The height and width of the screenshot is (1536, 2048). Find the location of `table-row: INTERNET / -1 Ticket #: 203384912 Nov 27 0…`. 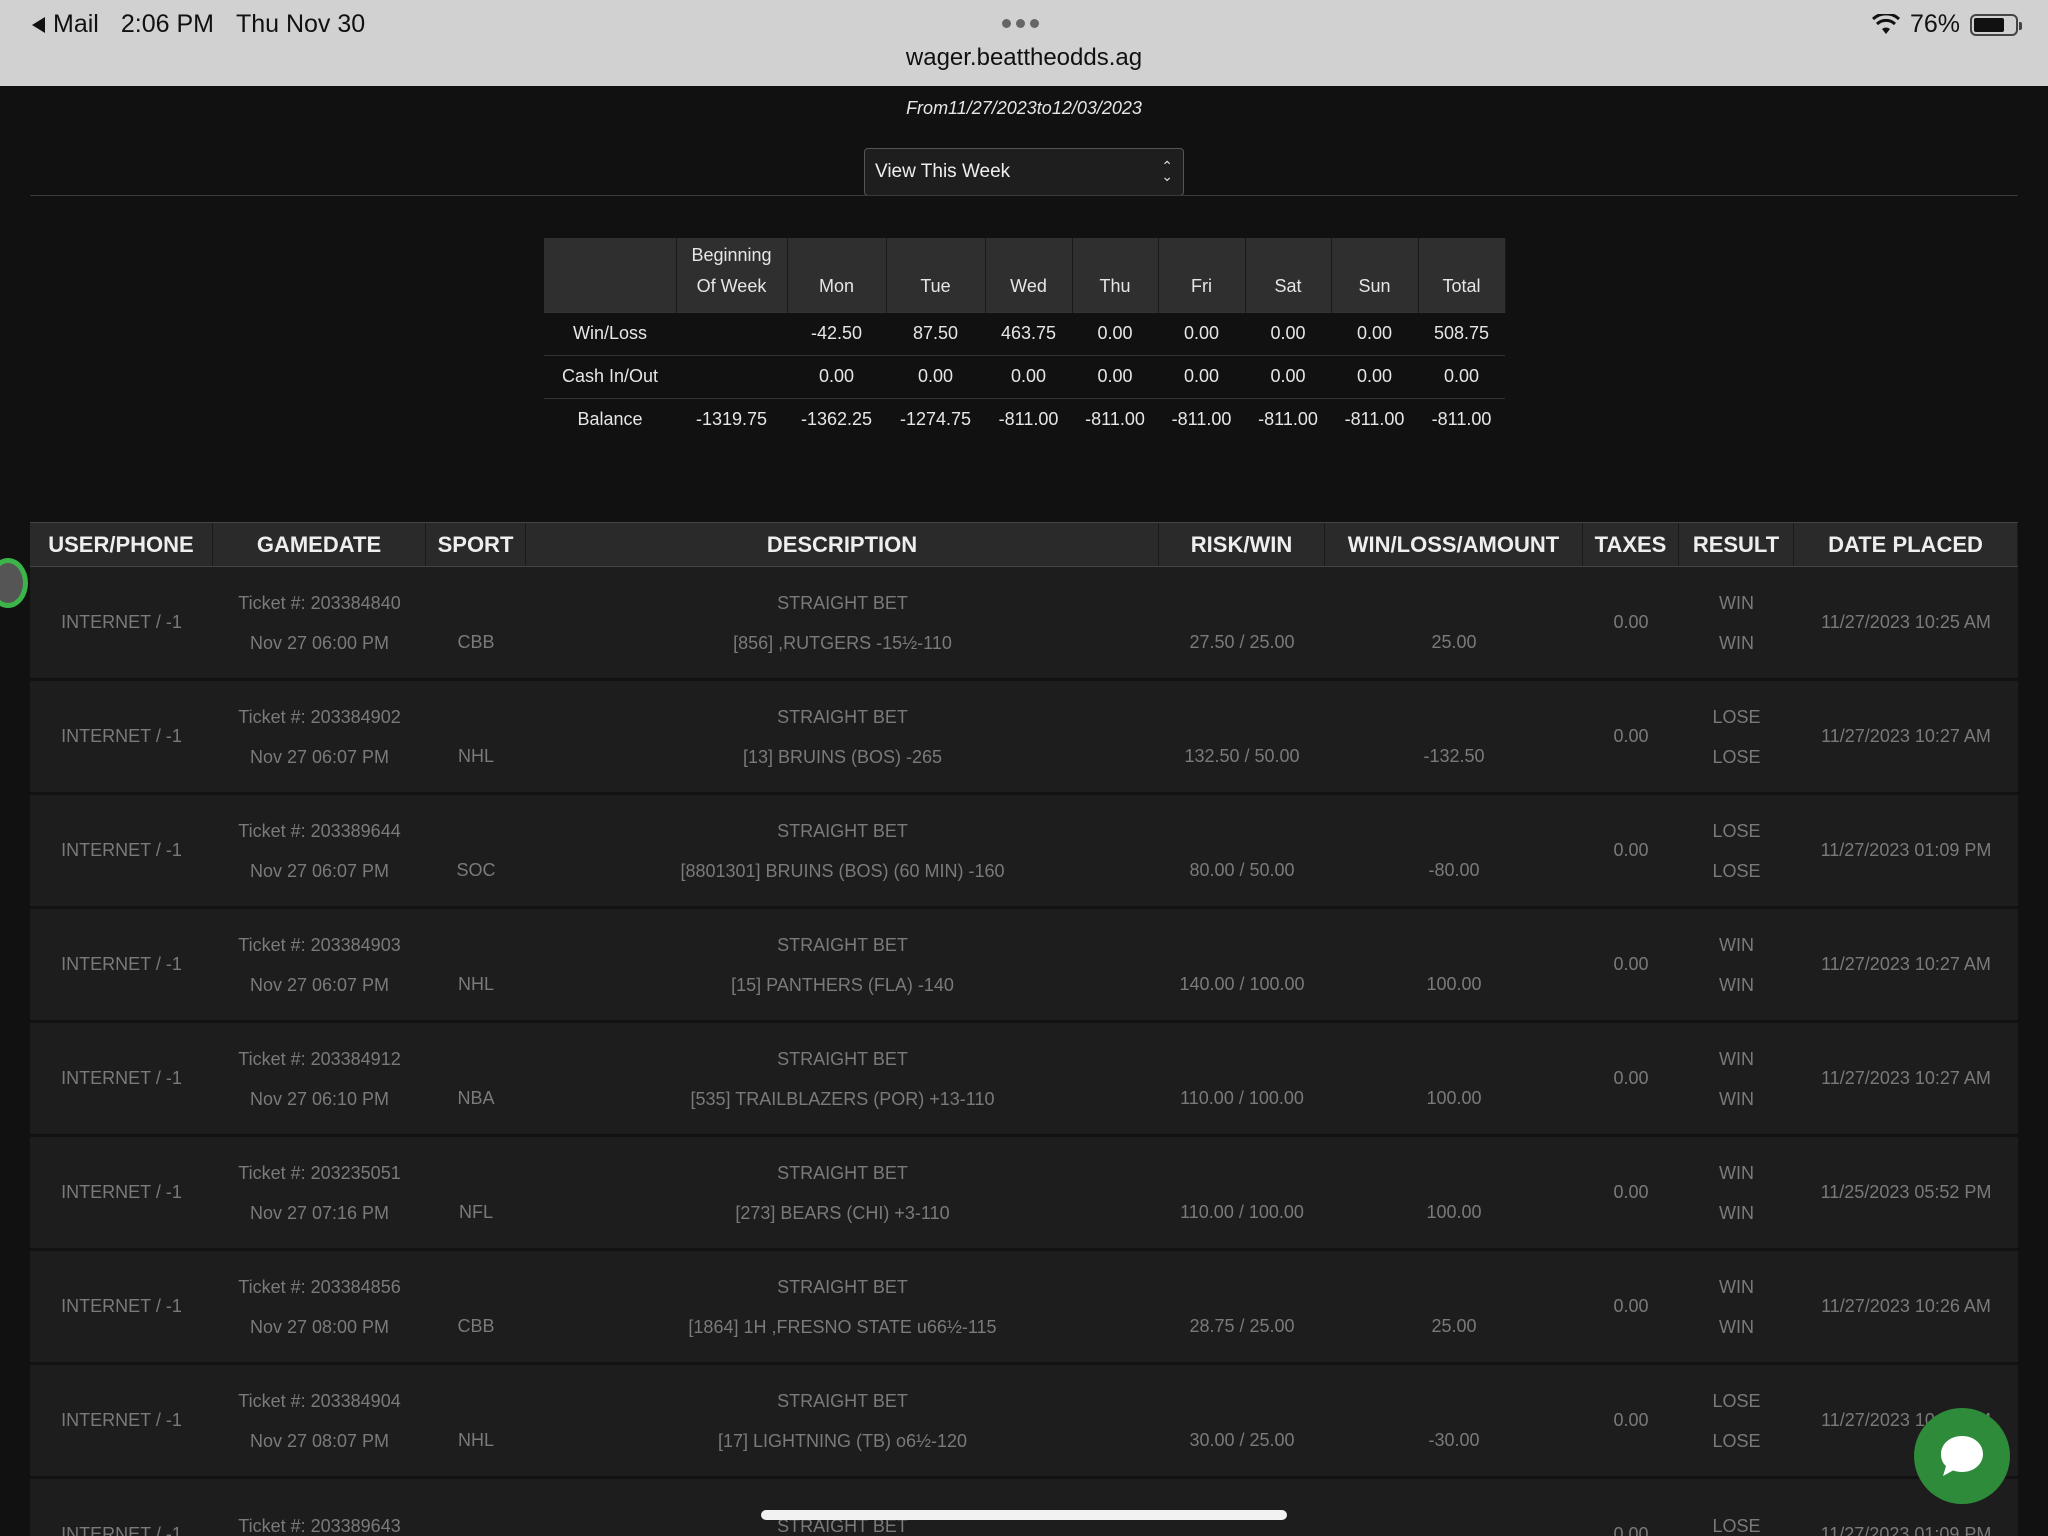

table-row: INTERNET / -1 Ticket #: 203384912 Nov 27 0… is located at coordinates (1024, 1080).